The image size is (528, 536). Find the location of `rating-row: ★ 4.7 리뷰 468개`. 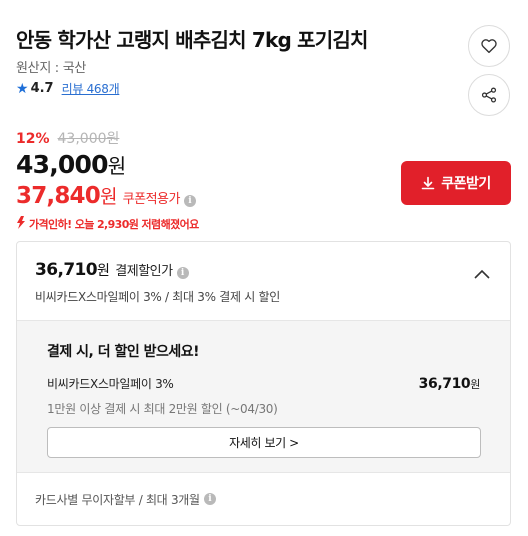

rating-row: ★ 4.7 리뷰 468개 is located at coordinates (68, 88).